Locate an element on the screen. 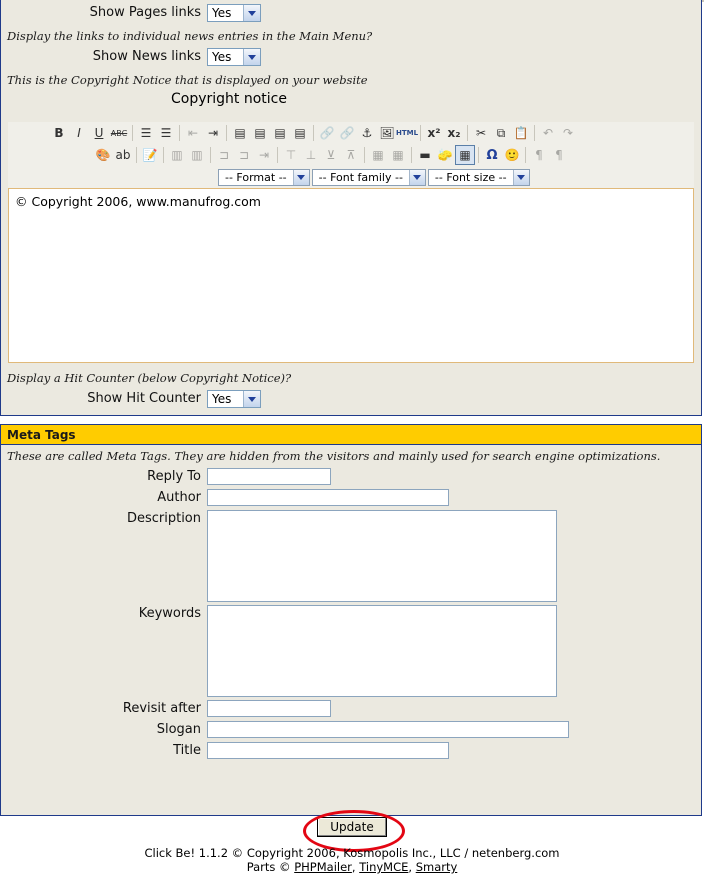 This screenshot has width=704, height=875. table-grid-icon: ▦ is located at coordinates (378, 155).